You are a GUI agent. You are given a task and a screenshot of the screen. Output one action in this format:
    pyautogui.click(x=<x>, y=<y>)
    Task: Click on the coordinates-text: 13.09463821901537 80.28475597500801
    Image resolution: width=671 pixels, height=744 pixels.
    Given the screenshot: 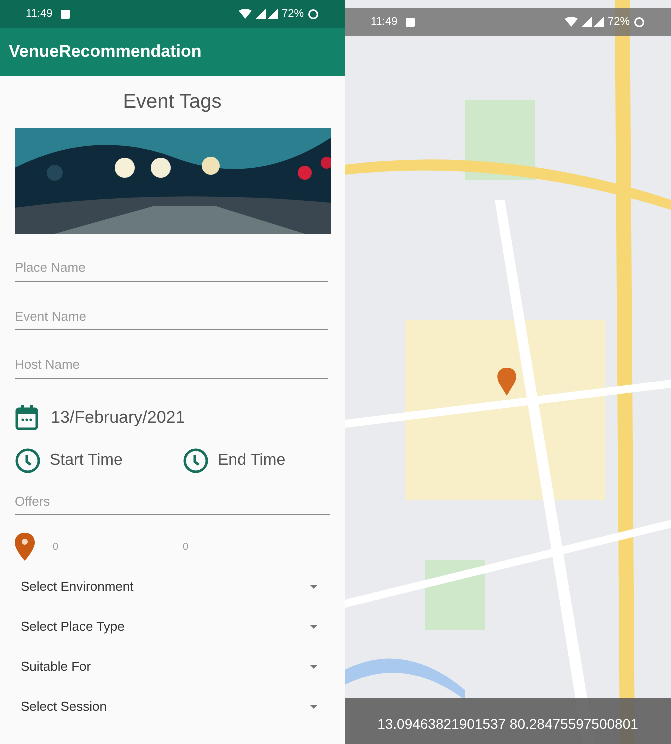 What is the action you would take?
    pyautogui.click(x=508, y=724)
    